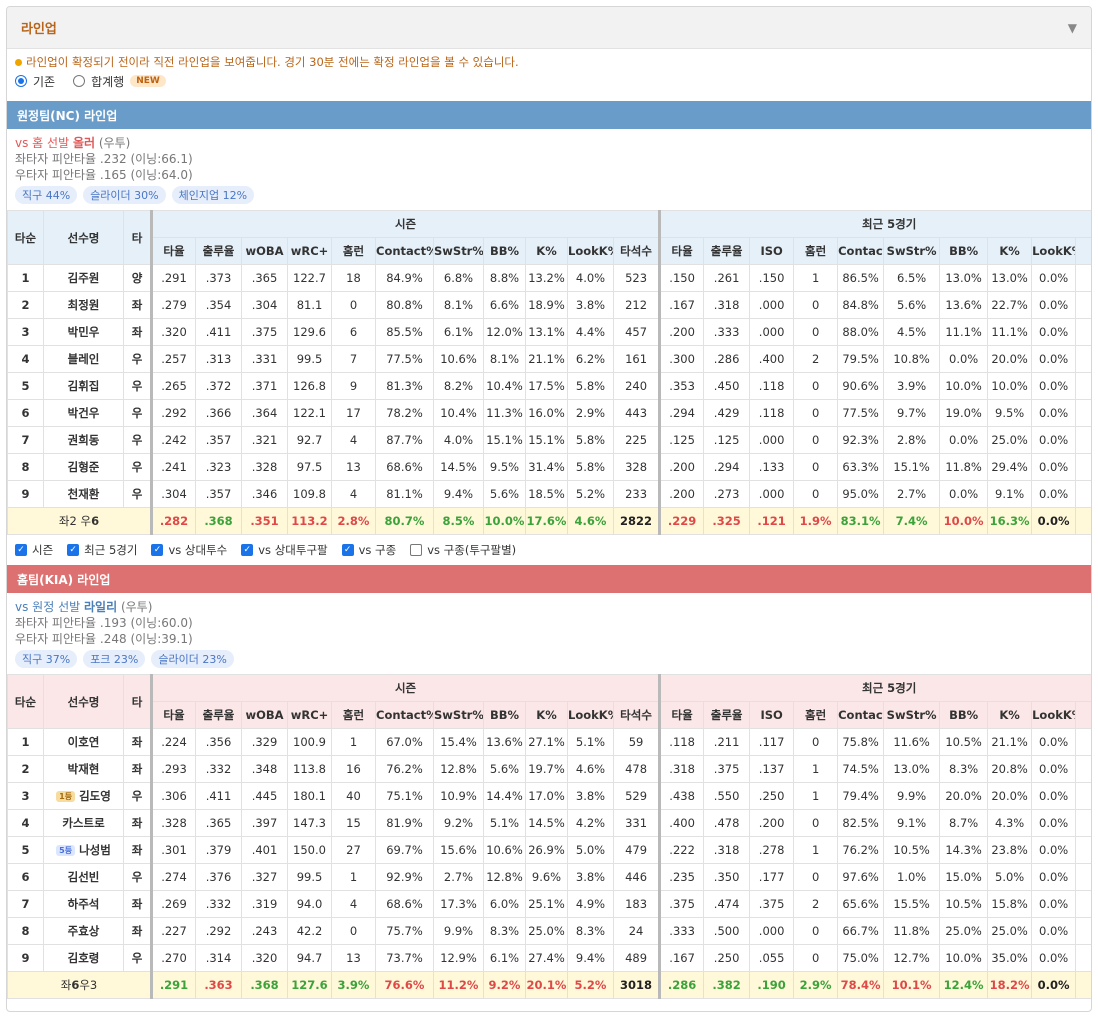 The width and height of the screenshot is (1098, 1018). What do you see at coordinates (549, 28) in the screenshot?
I see `section-header: 라인업 ▼` at bounding box center [549, 28].